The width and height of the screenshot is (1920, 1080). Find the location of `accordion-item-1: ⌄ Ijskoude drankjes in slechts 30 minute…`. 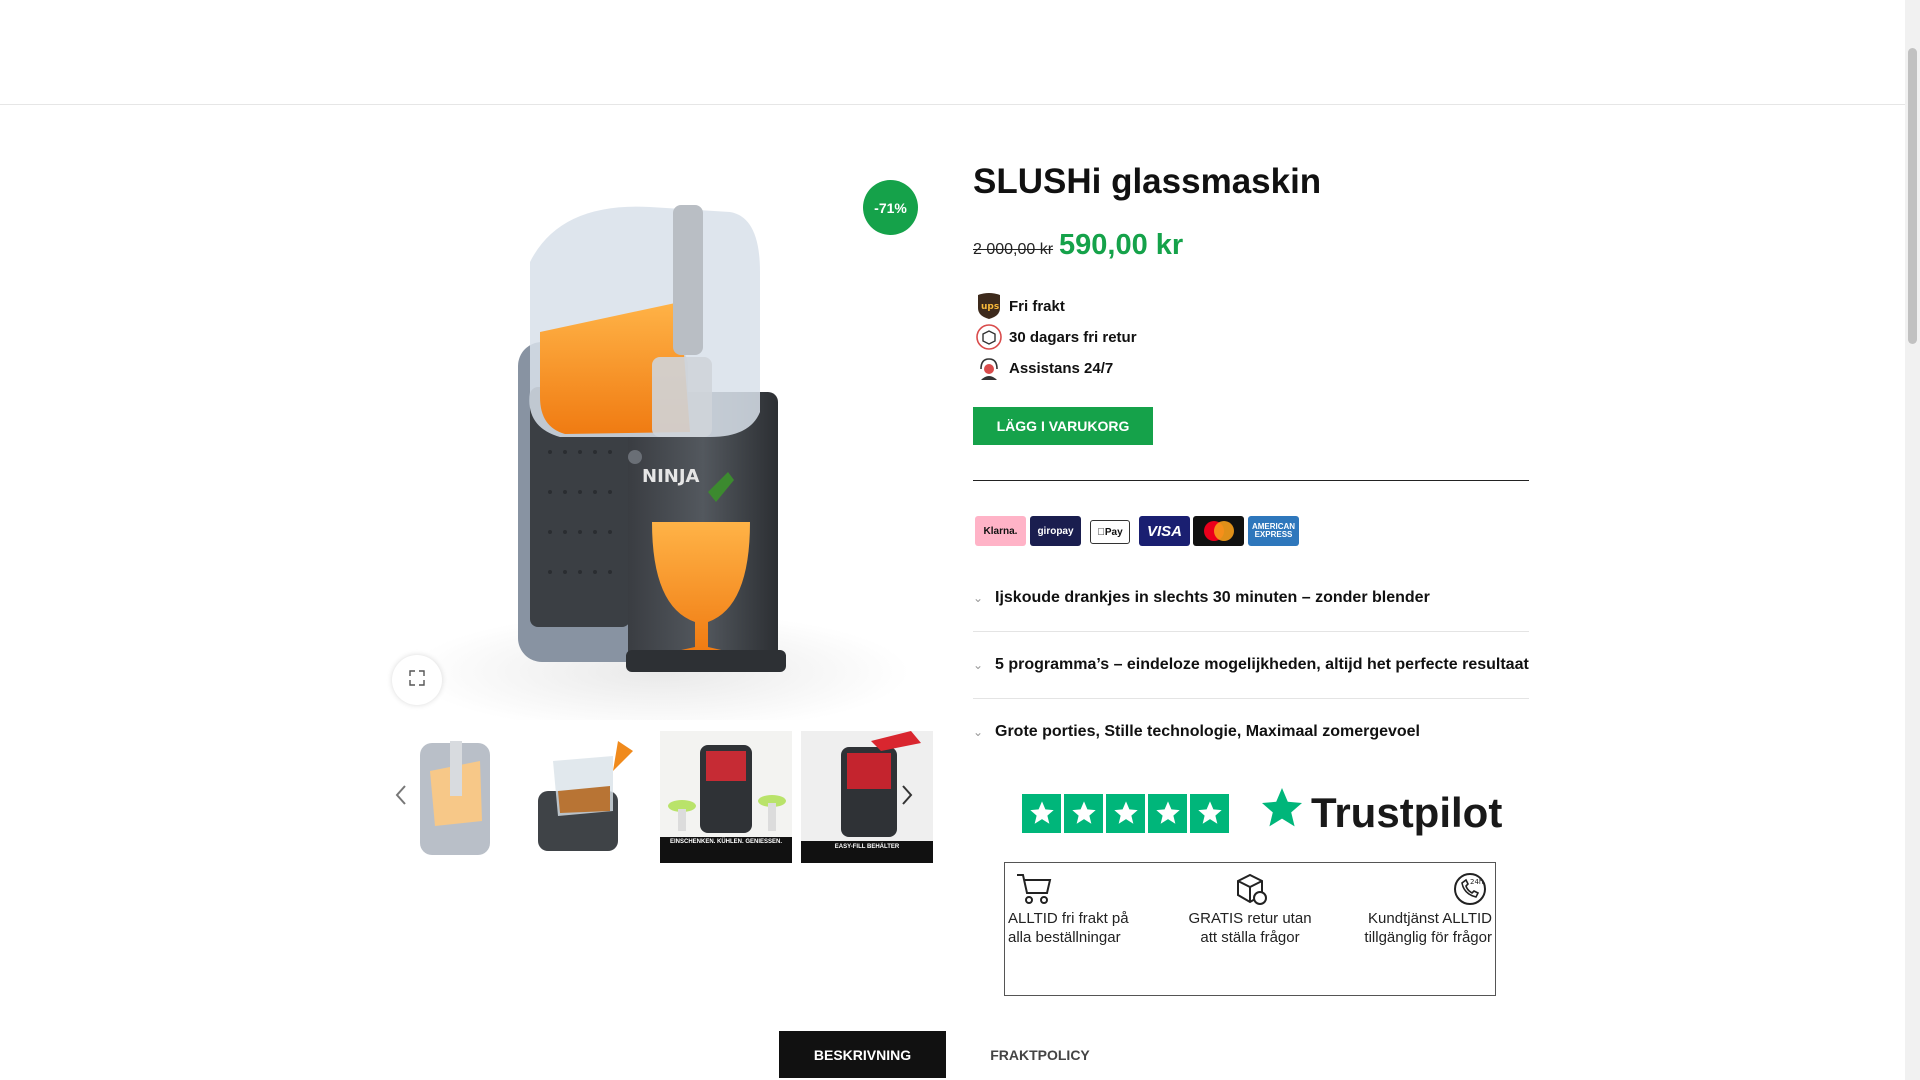

accordion-item-1: ⌄ Ijskoude drankjes in slechts 30 minute… is located at coordinates (1251, 598).